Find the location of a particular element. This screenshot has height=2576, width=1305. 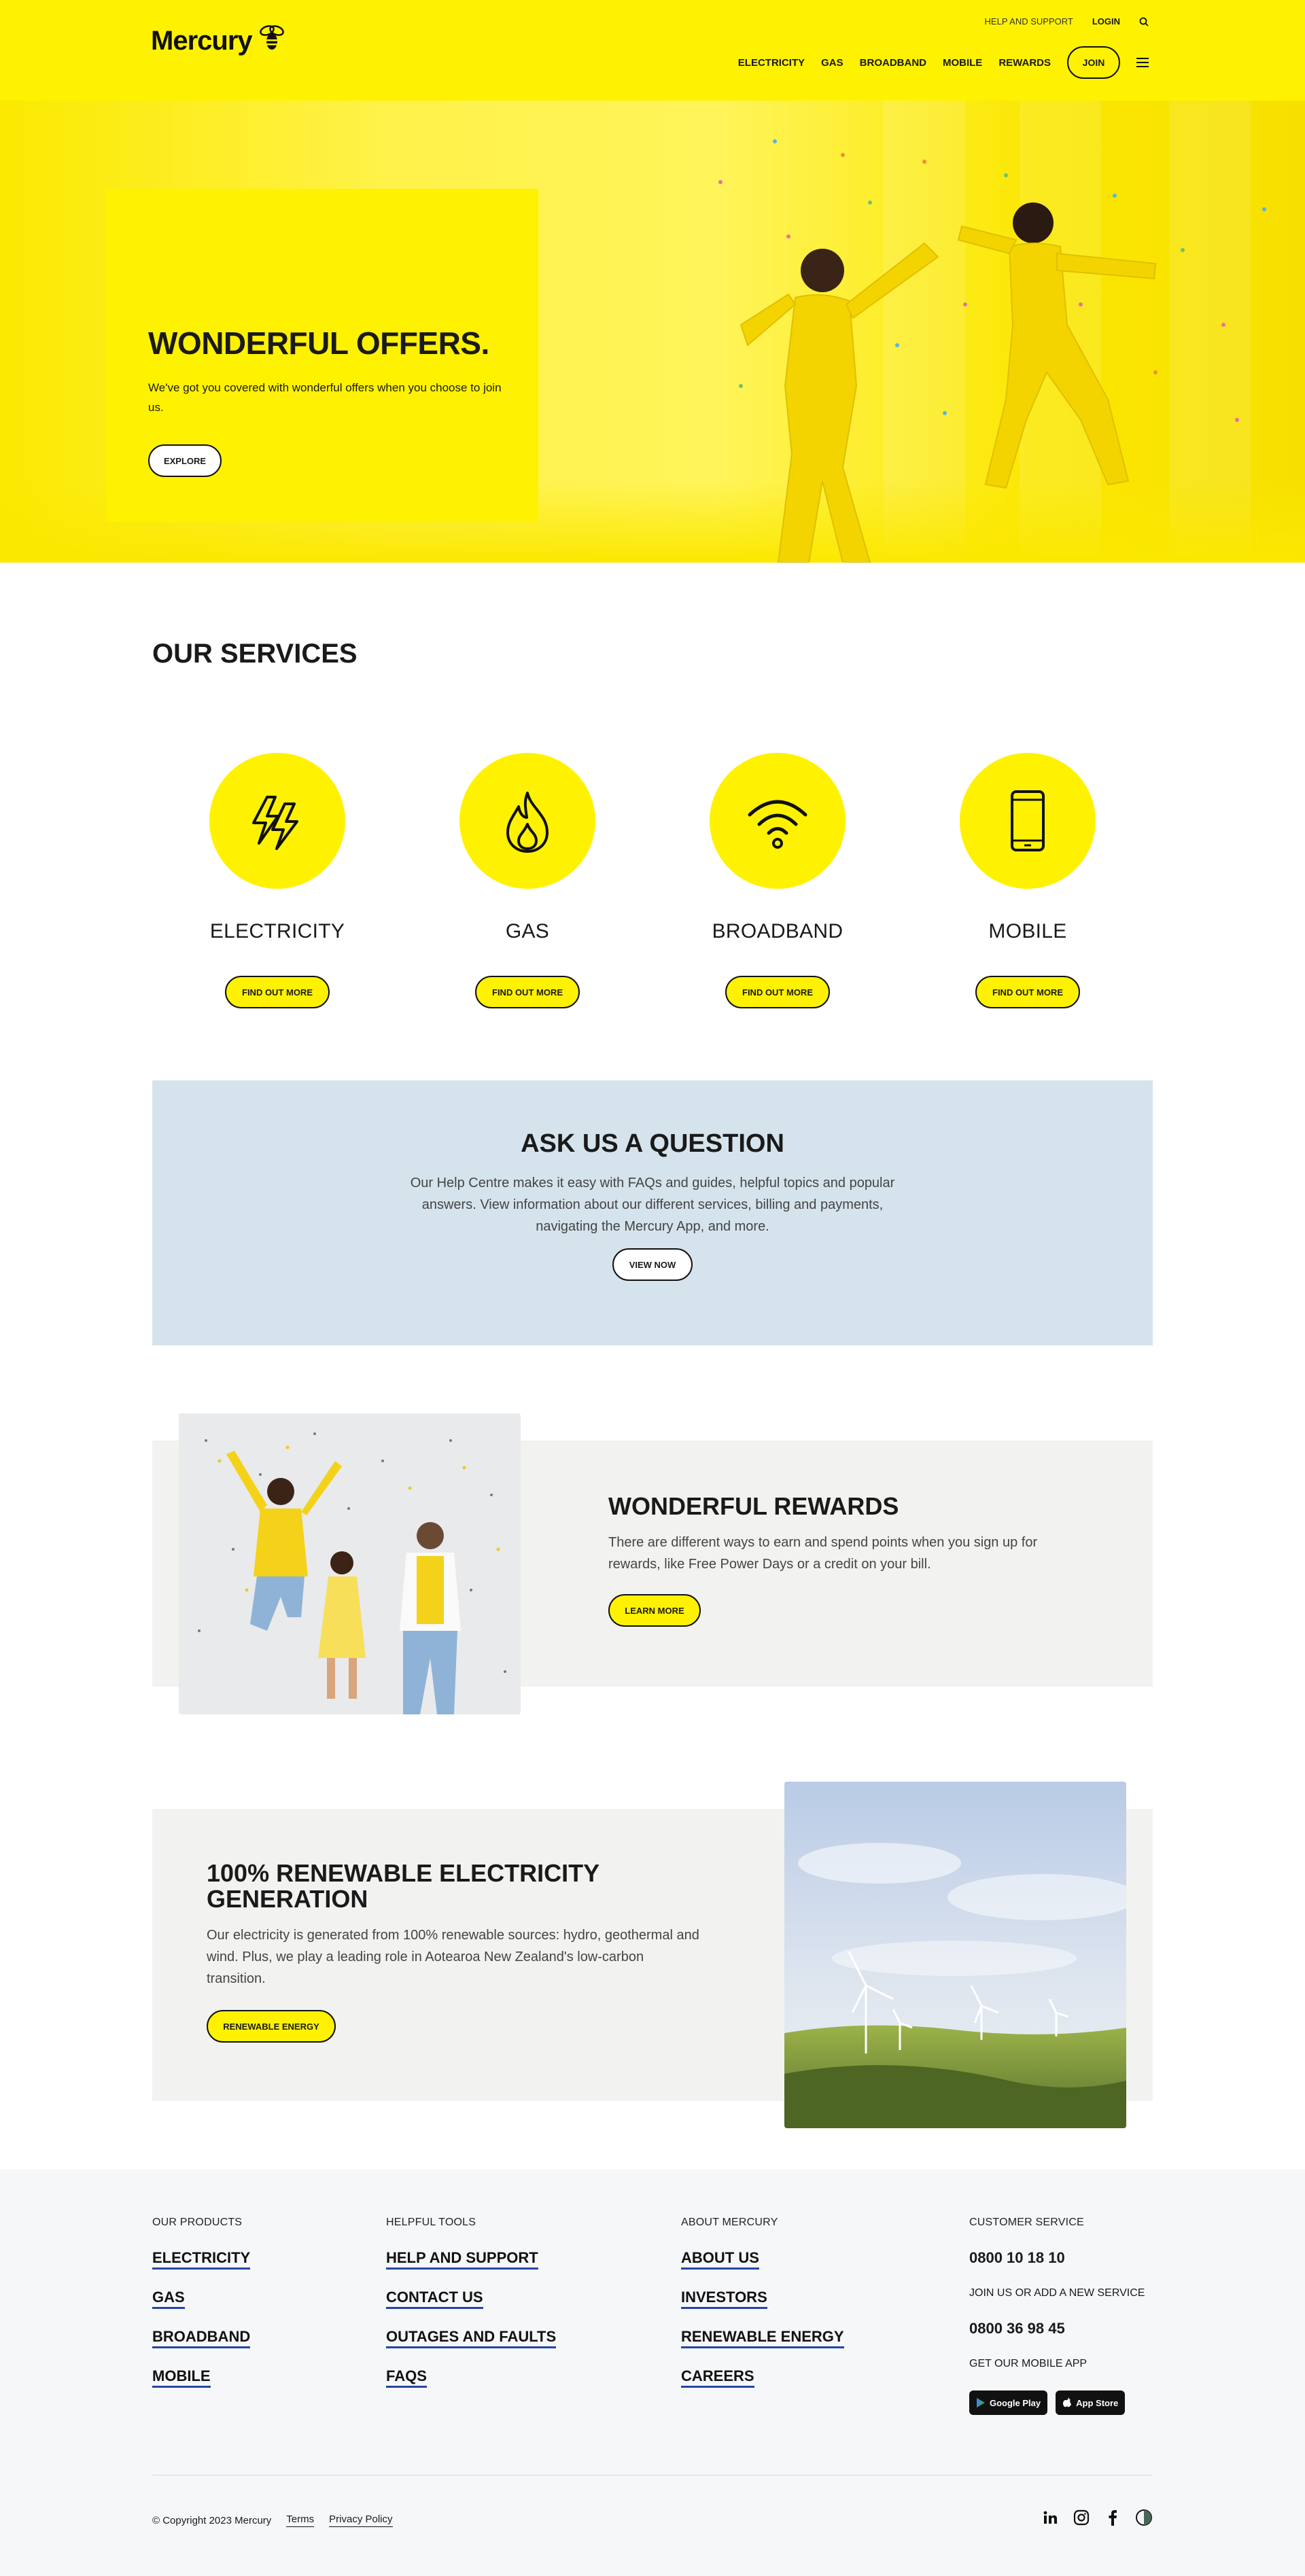

flame-icon is located at coordinates (527, 822).